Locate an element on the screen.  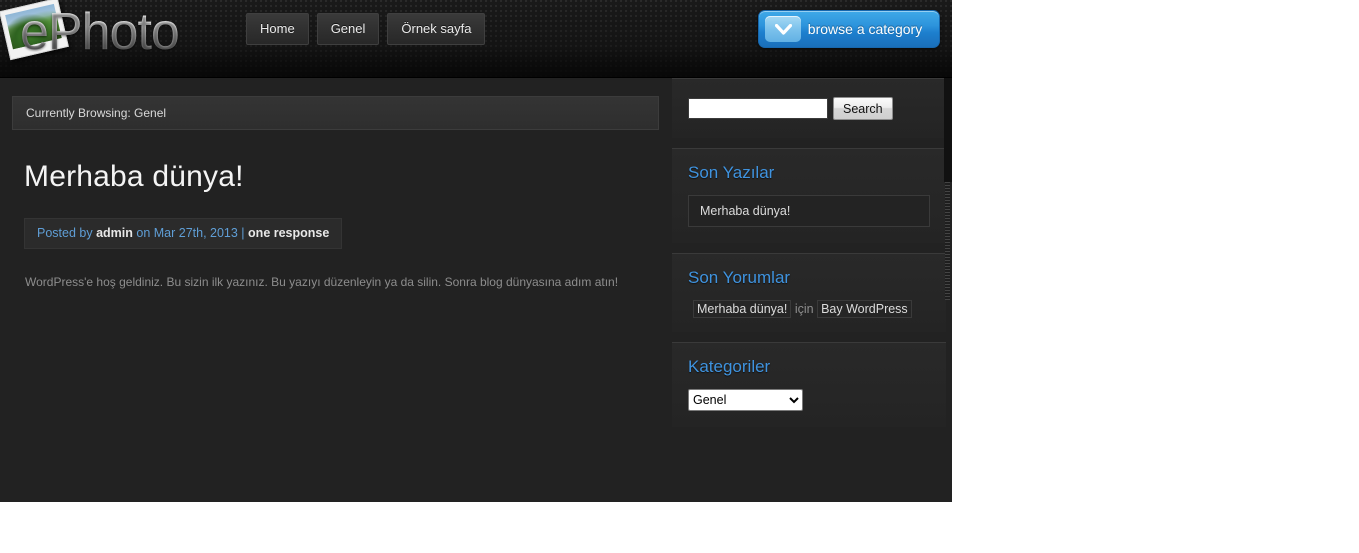
post-meta-date: on Mar 27th, 2013 | is located at coordinates (190, 233).